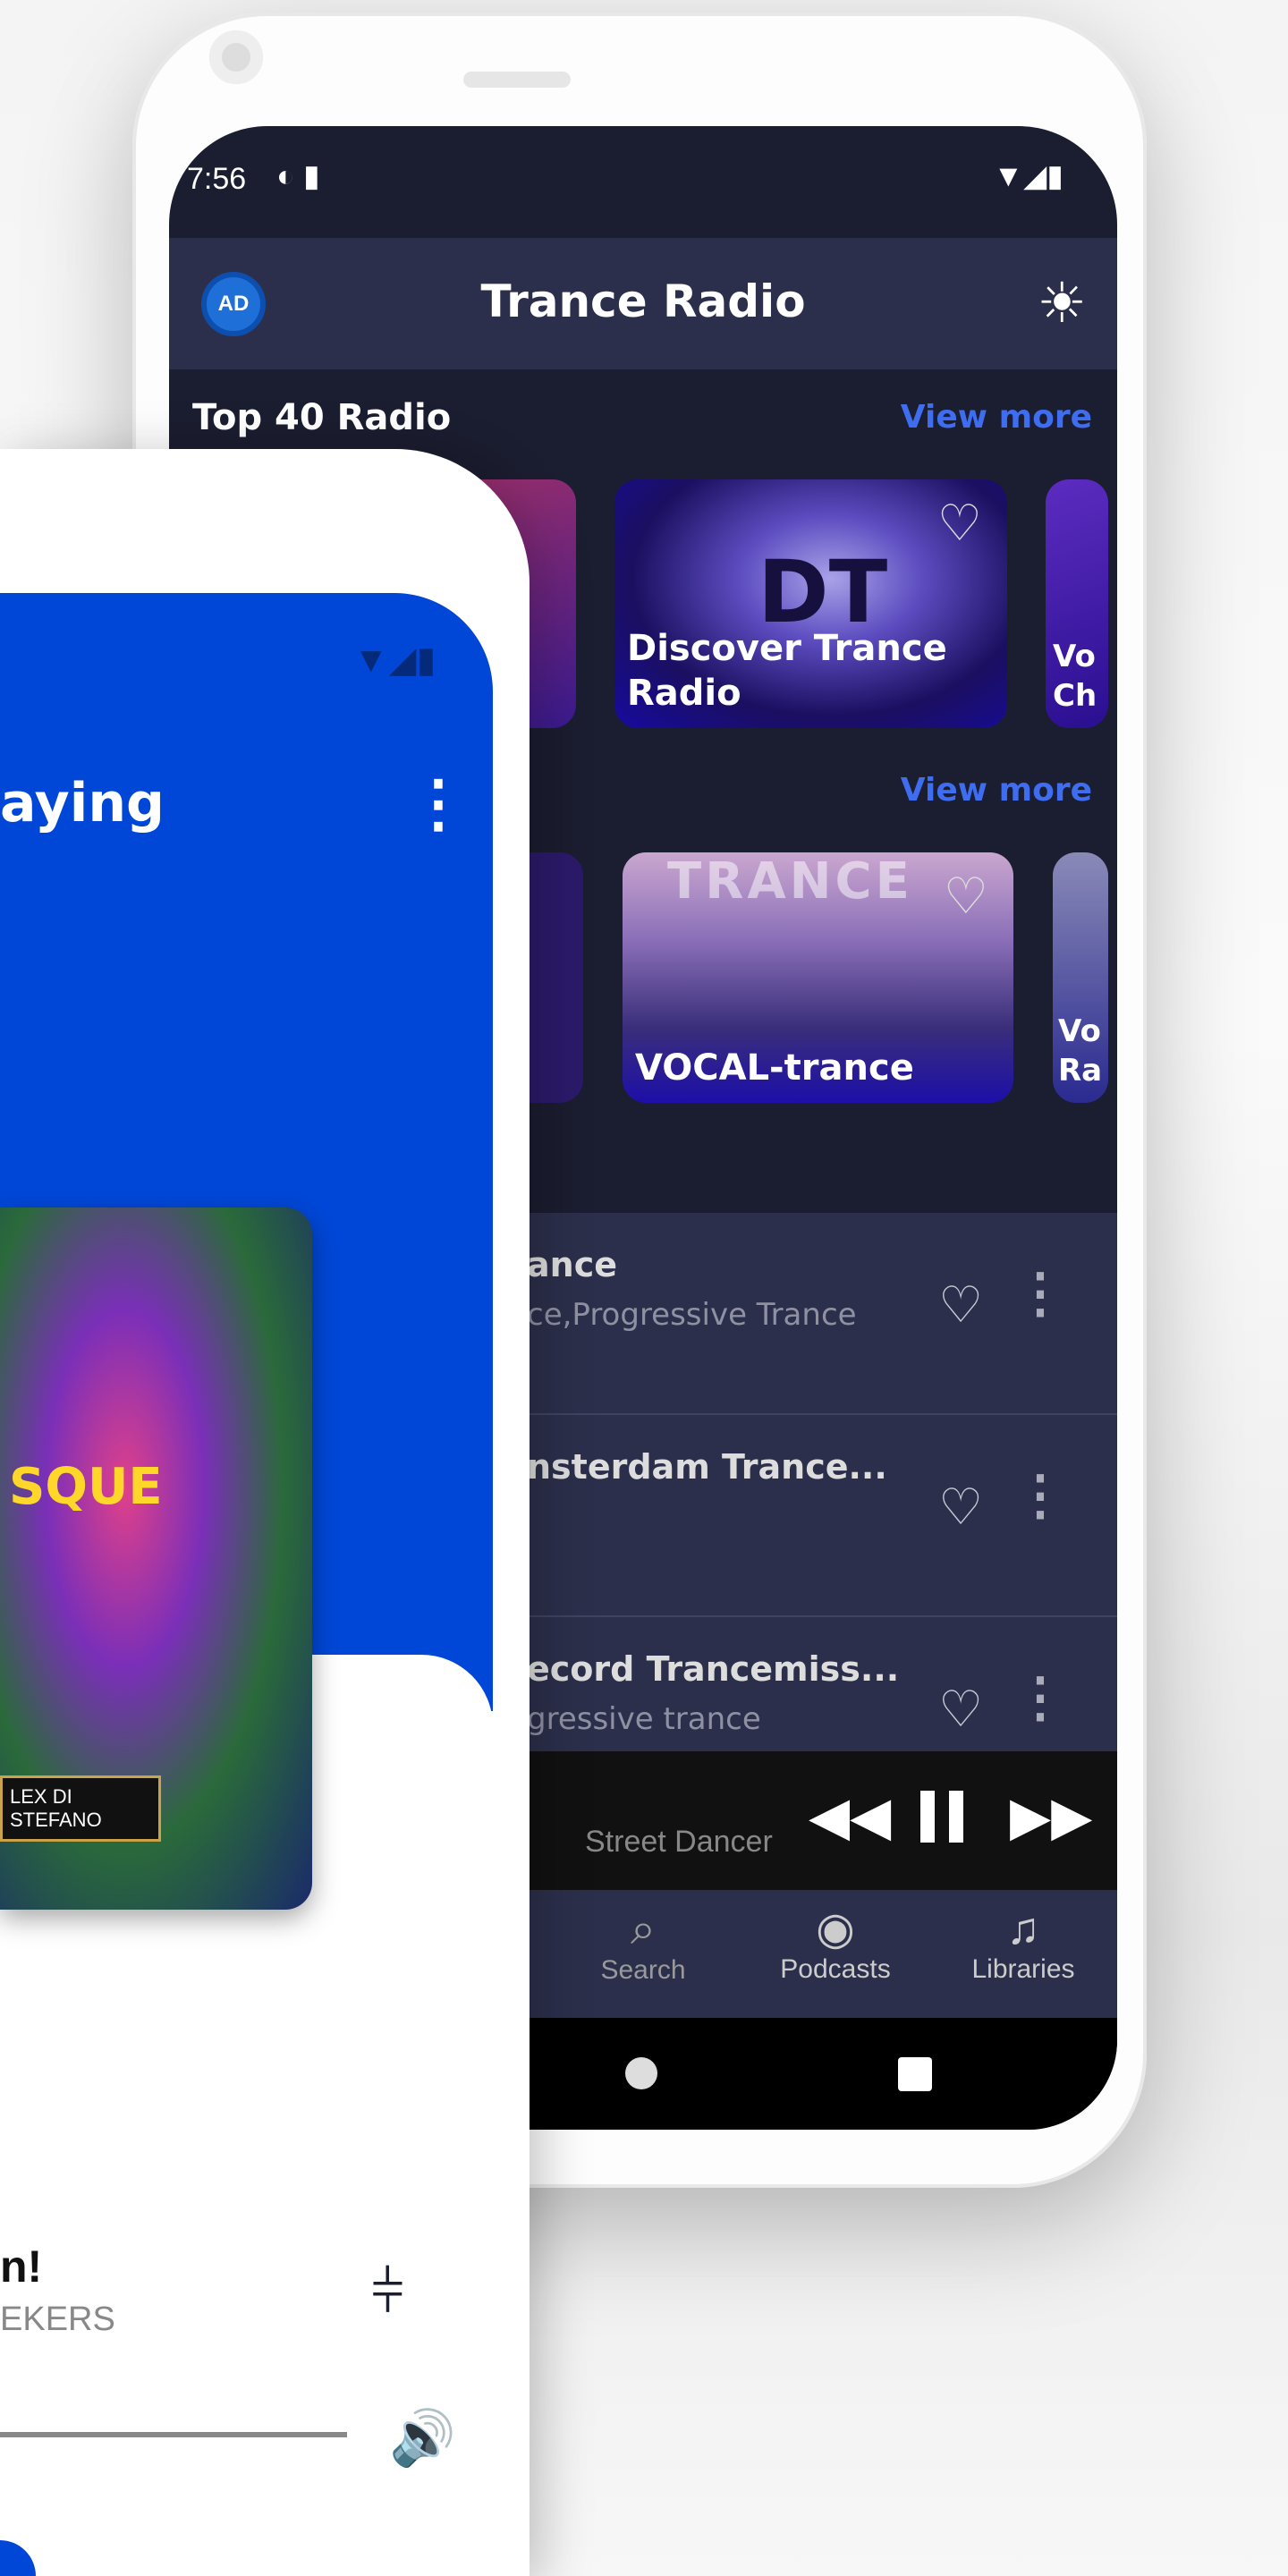 The image size is (1288, 2576). What do you see at coordinates (422, 2438) in the screenshot?
I see `volume-icon: 🔊` at bounding box center [422, 2438].